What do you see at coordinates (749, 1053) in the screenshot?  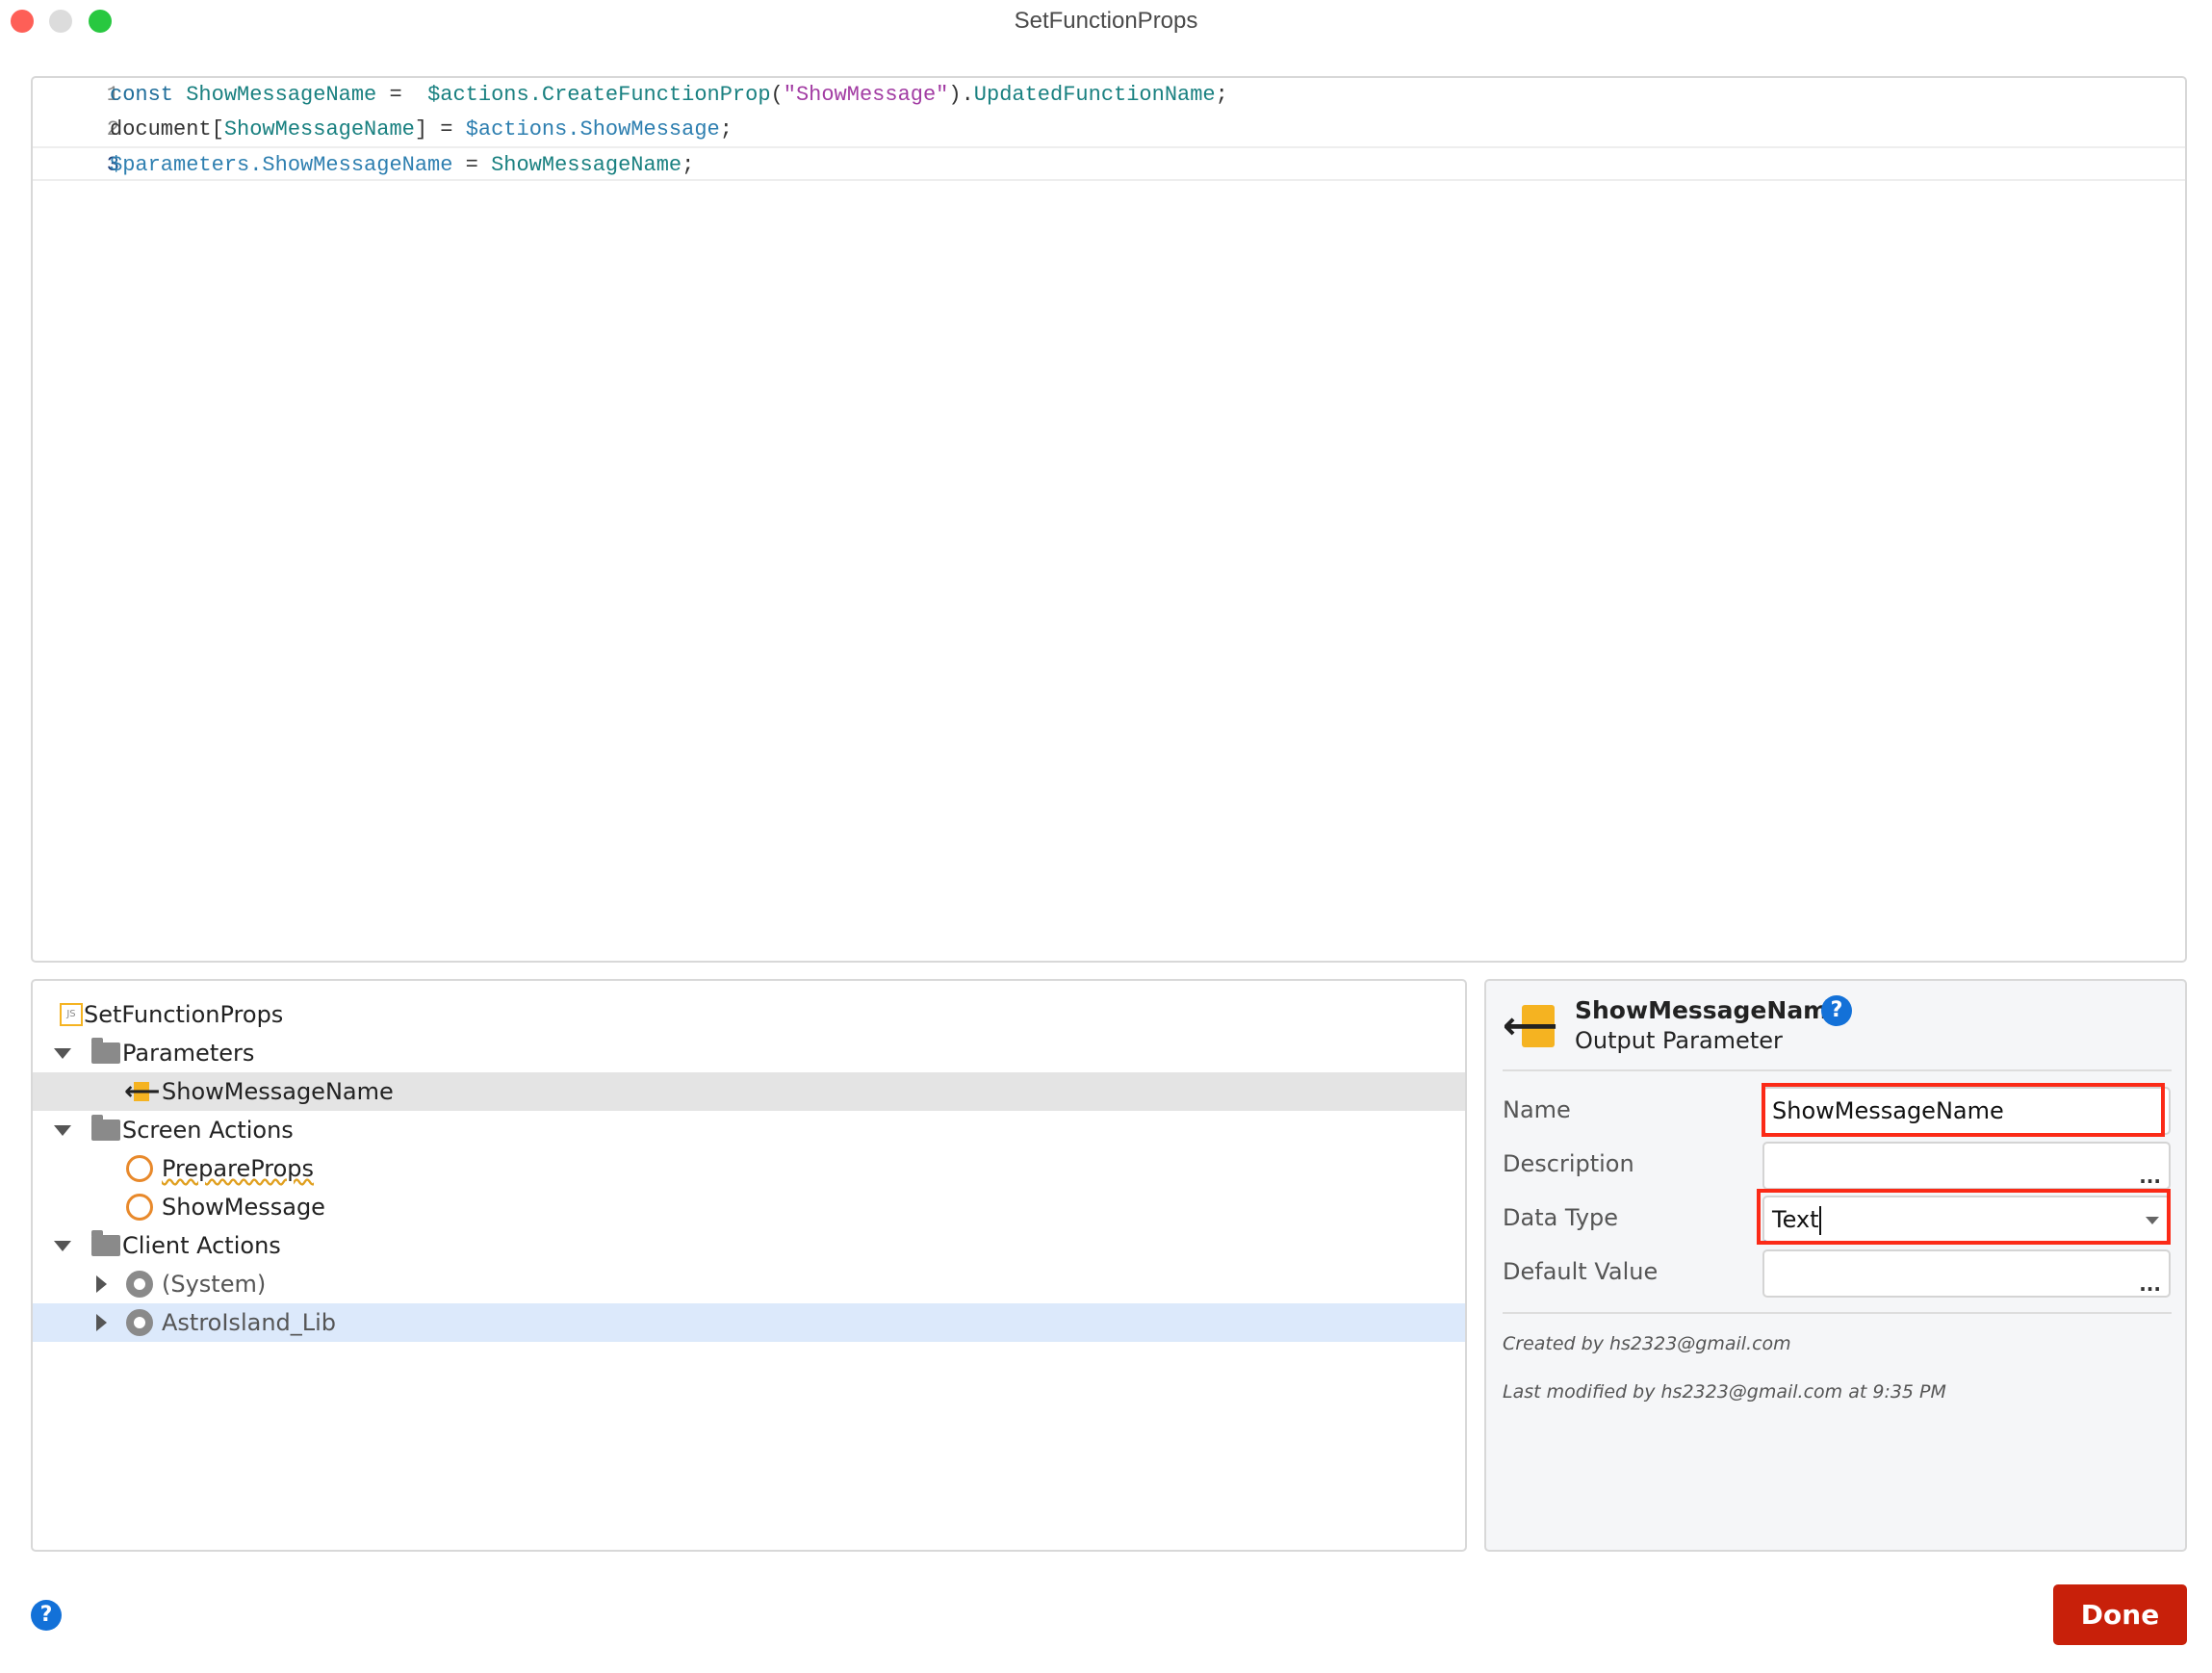 I see `tree-item-parameters: Parameters` at bounding box center [749, 1053].